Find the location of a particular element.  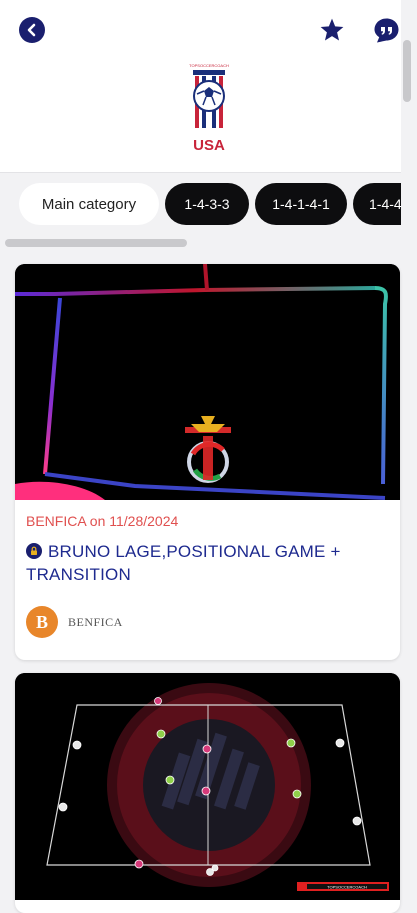

lock-icon is located at coordinates (34, 551).